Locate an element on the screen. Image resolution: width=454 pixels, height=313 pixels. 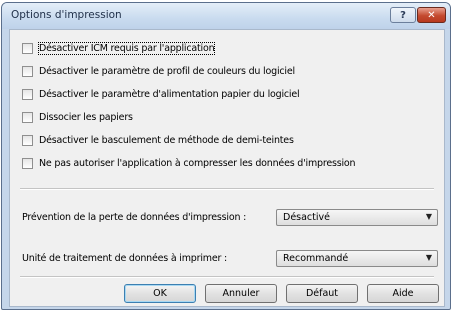
dialog-title: Options d'impression is located at coordinates (66, 15).